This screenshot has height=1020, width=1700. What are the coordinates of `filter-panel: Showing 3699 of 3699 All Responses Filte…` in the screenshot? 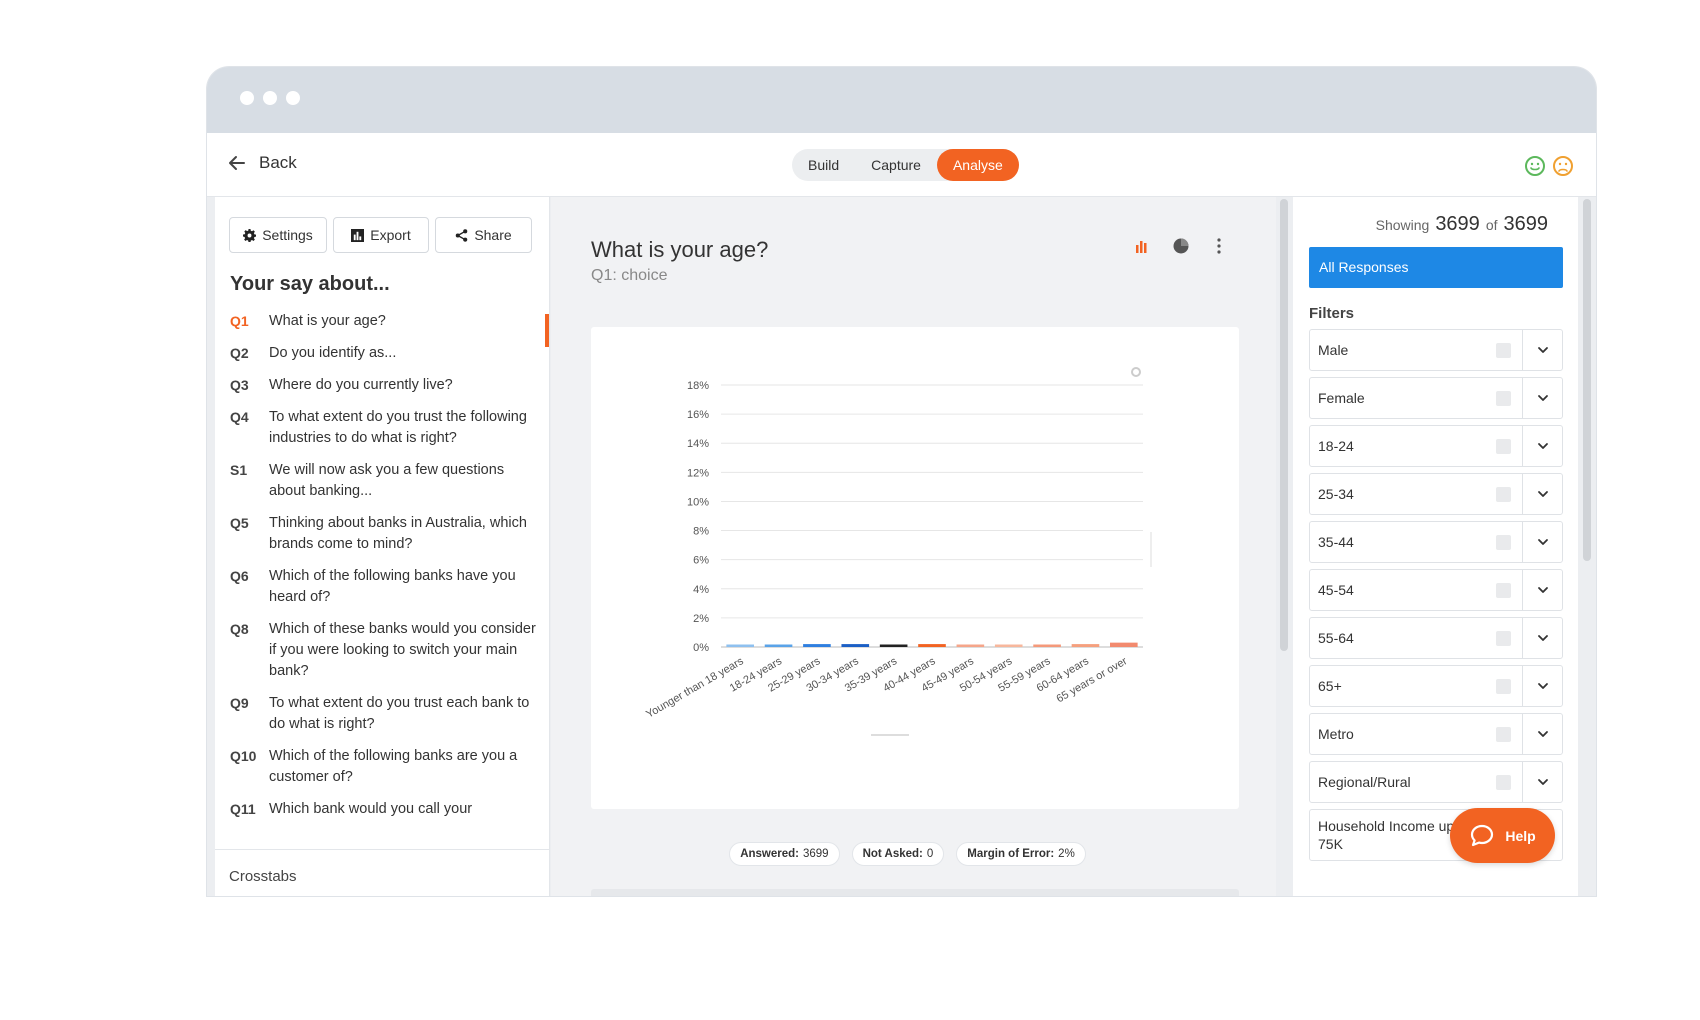 It's located at (1435, 546).